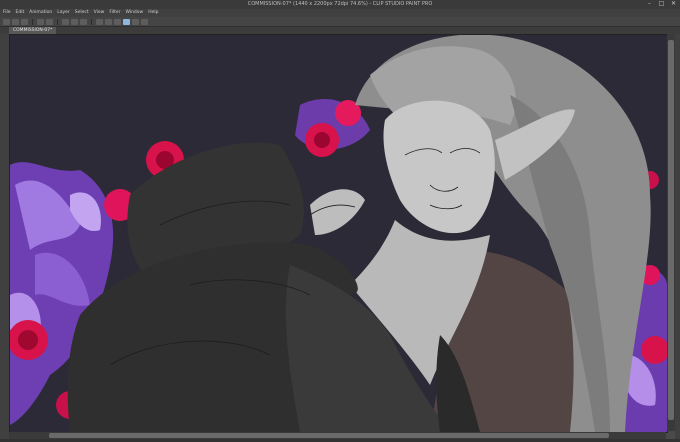 The height and width of the screenshot is (442, 680). I want to click on vertical-scroll-thumb, so click(671, 230).